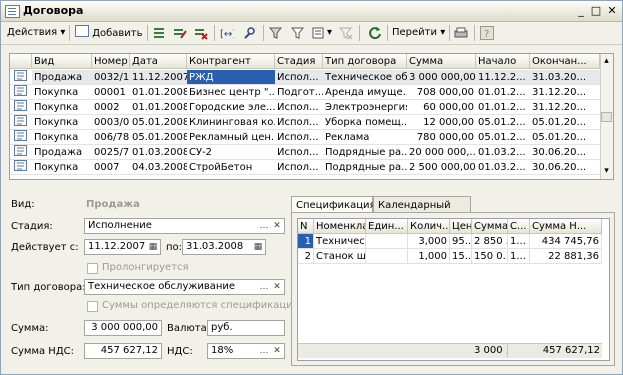  Describe the element at coordinates (365, 61) in the screenshot. I see `column-header-6: Тип договора` at that location.